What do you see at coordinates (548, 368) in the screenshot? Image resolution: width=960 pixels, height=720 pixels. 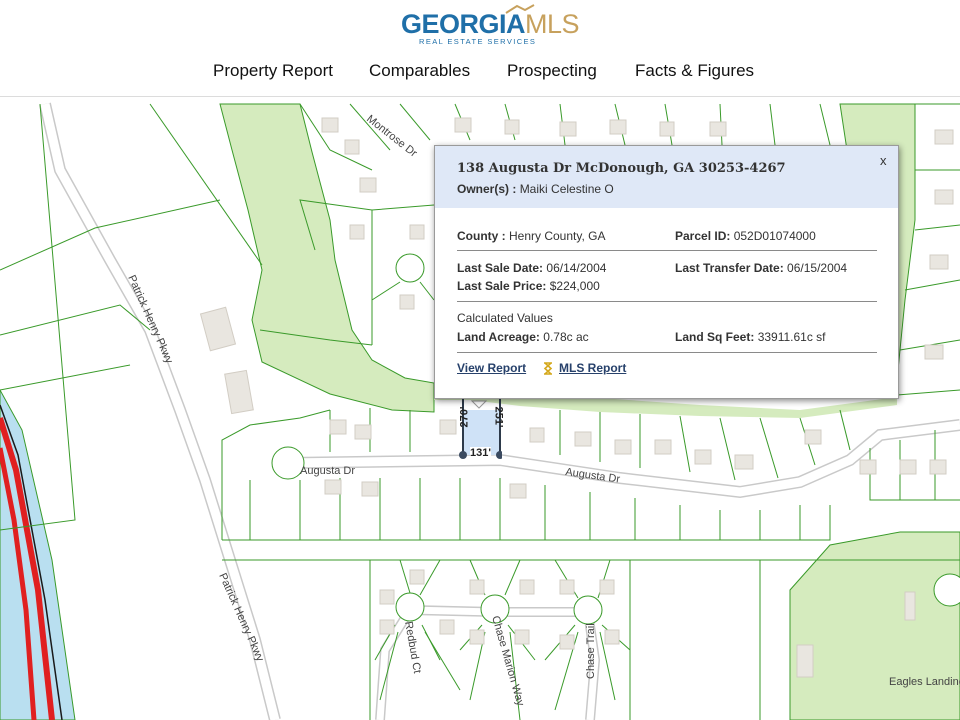 I see `hourglass-icon` at bounding box center [548, 368].